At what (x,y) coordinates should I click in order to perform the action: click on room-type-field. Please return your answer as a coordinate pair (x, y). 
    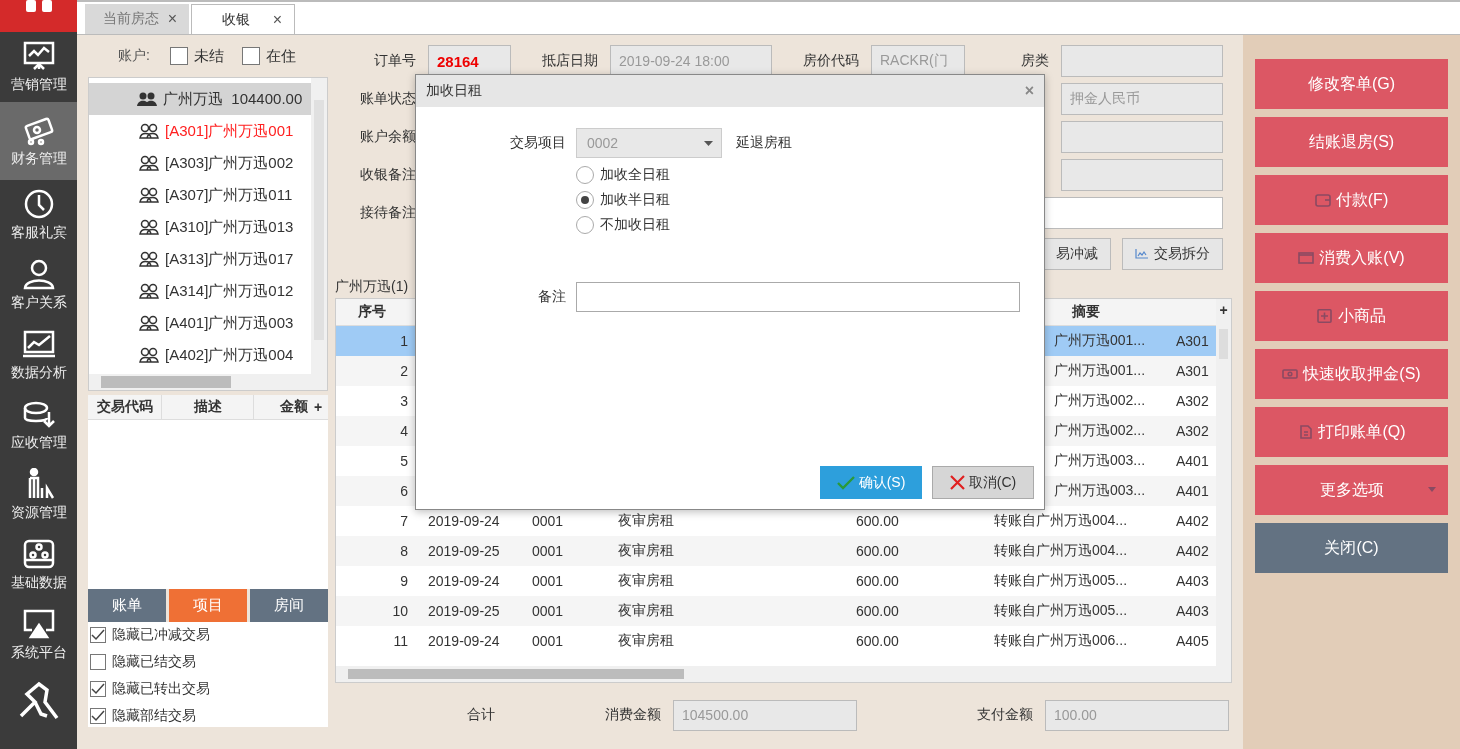
    Looking at the image, I should click on (1142, 61).